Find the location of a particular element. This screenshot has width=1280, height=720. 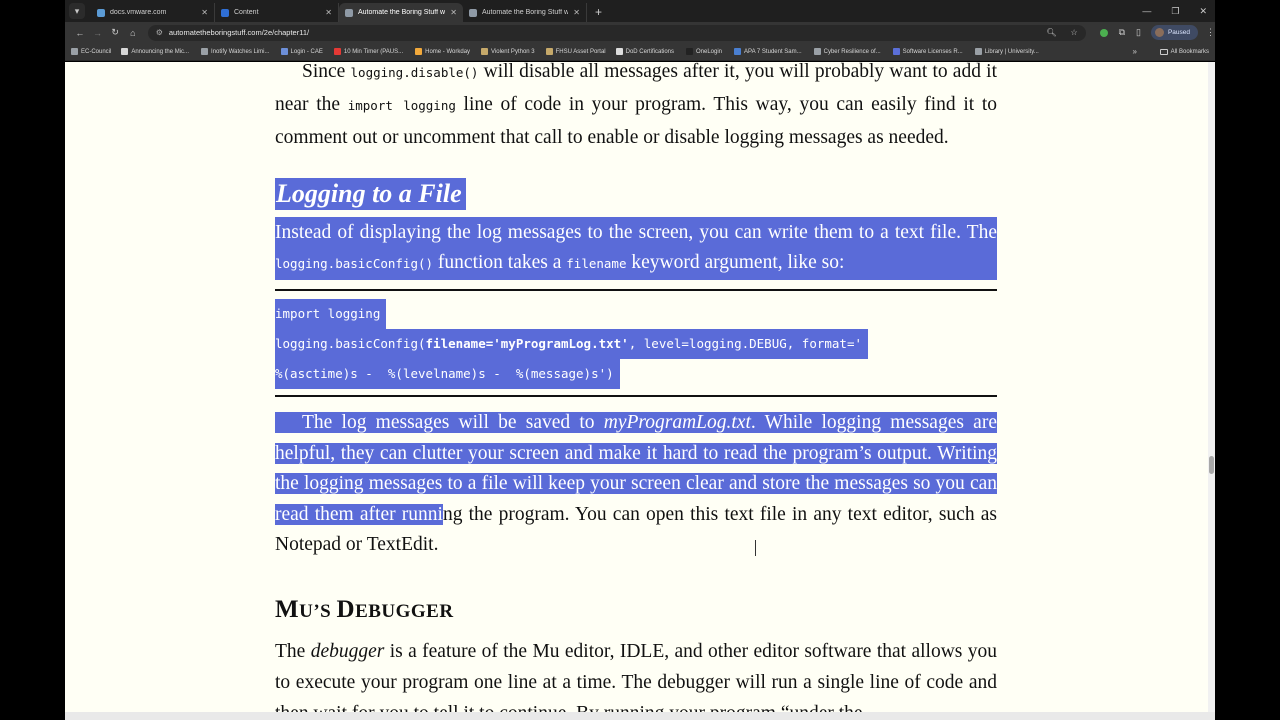

tab-label: Automate the Boring Stuff with is located at coordinates (402, 12).